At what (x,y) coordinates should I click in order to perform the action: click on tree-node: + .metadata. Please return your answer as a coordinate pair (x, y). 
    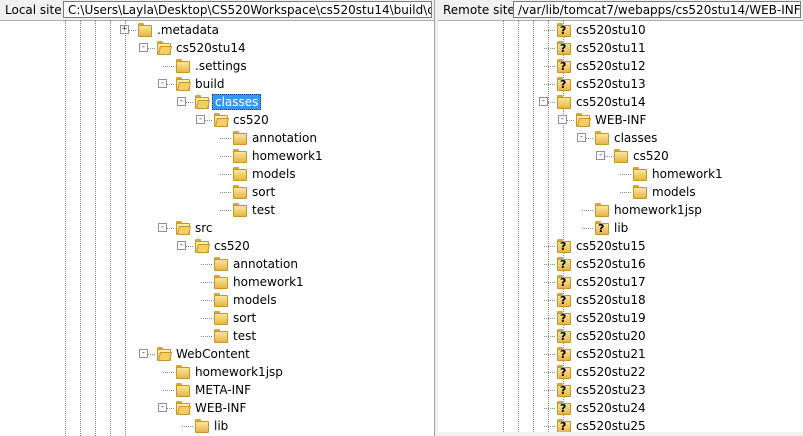
    Looking at the image, I should click on (217, 30).